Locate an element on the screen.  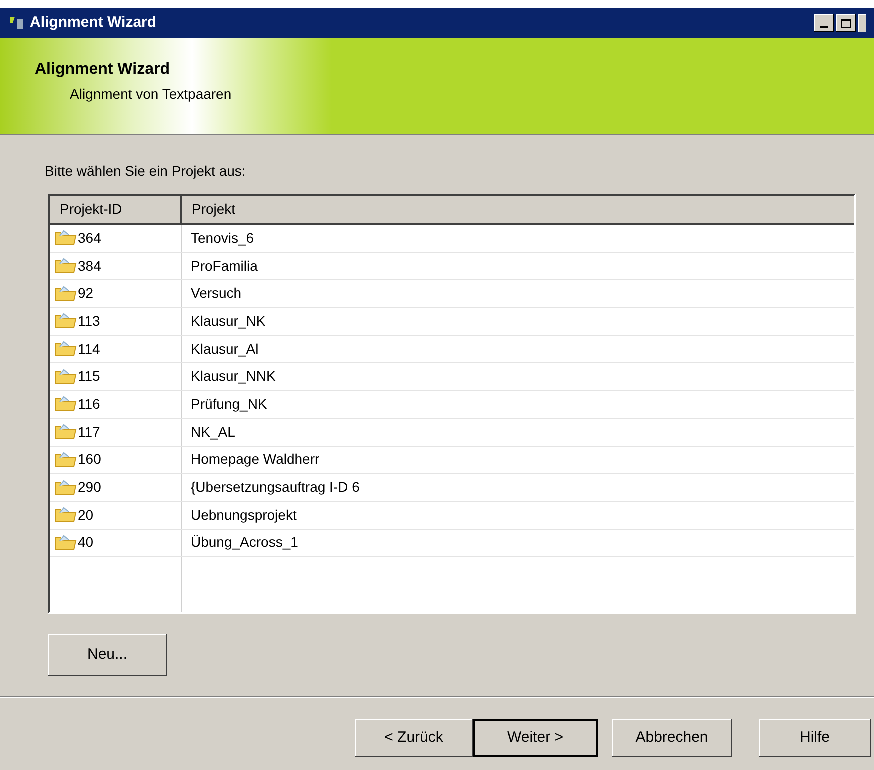
dialog-button: Weiter > is located at coordinates (535, 738).